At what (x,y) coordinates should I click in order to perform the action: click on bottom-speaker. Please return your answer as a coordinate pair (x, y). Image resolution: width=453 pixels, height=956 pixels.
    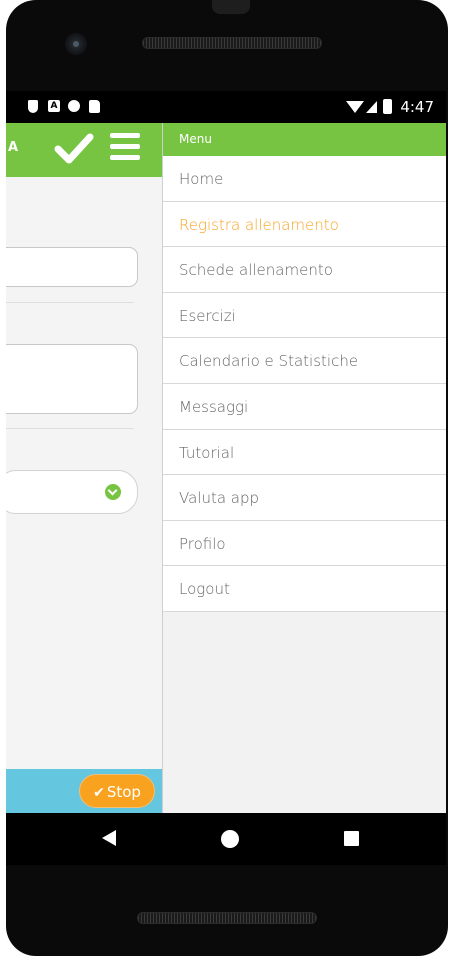
    Looking at the image, I should click on (227, 918).